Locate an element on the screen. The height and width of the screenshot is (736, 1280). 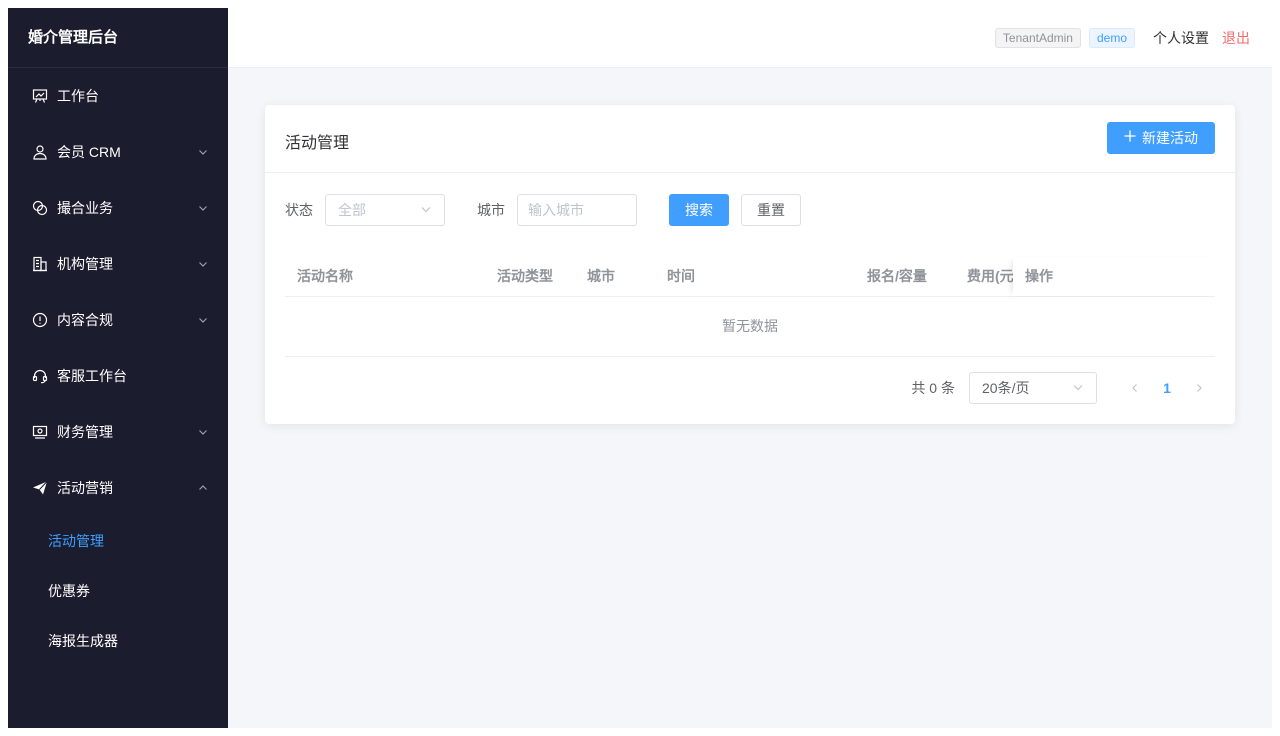
fixed-action-column: 操作 is located at coordinates (1114, 277).